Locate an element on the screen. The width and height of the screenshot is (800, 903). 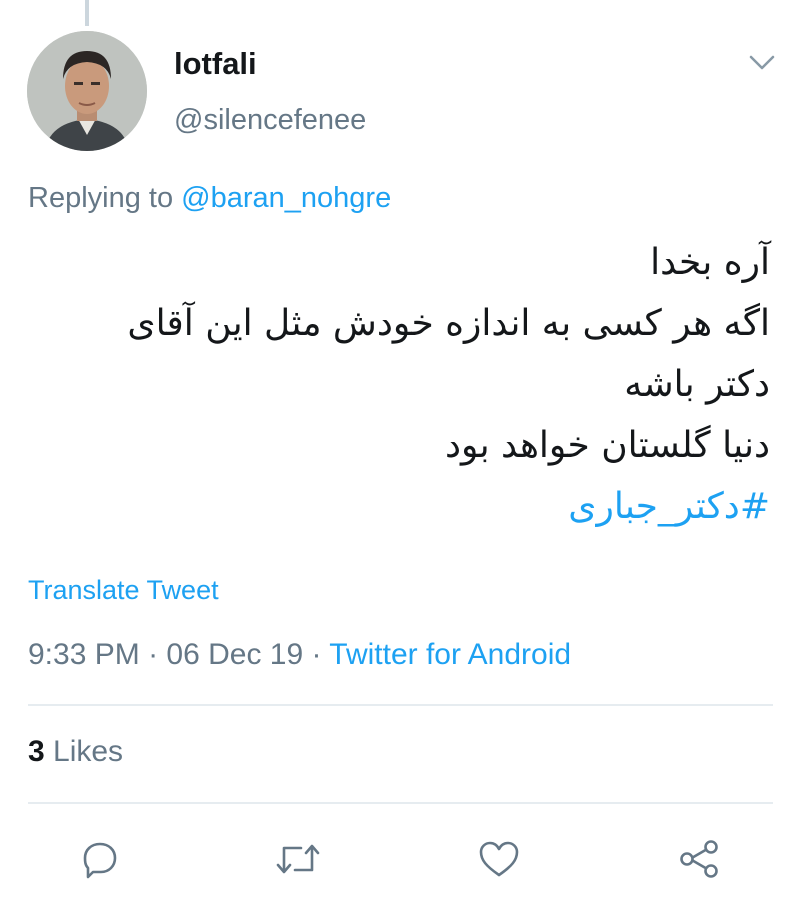
chevron-down-icon is located at coordinates (762, 63).